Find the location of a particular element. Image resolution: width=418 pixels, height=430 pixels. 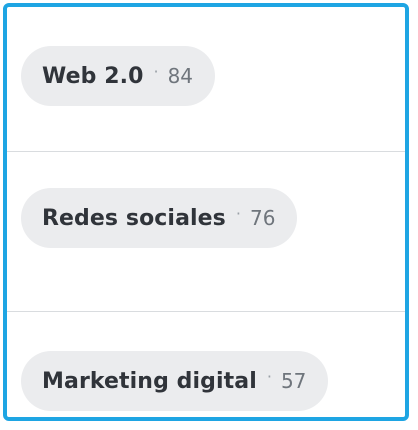

tag-label: Web 2.0 is located at coordinates (93, 76).